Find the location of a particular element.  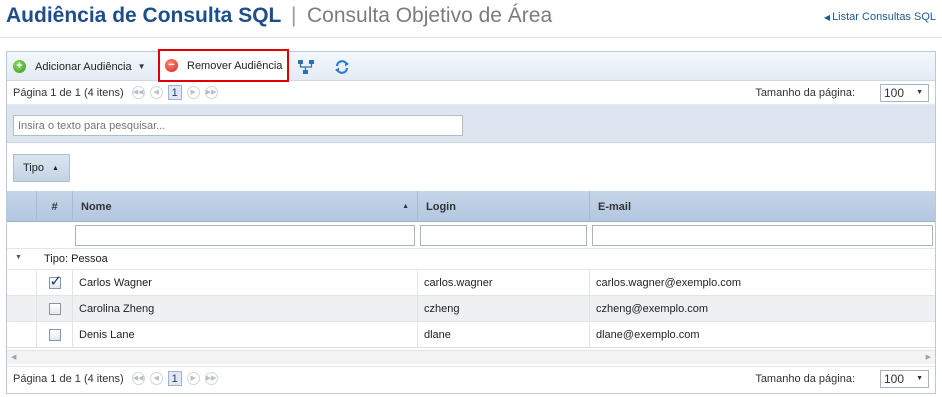

scroll-right-icon: ▶ is located at coordinates (928, 357).